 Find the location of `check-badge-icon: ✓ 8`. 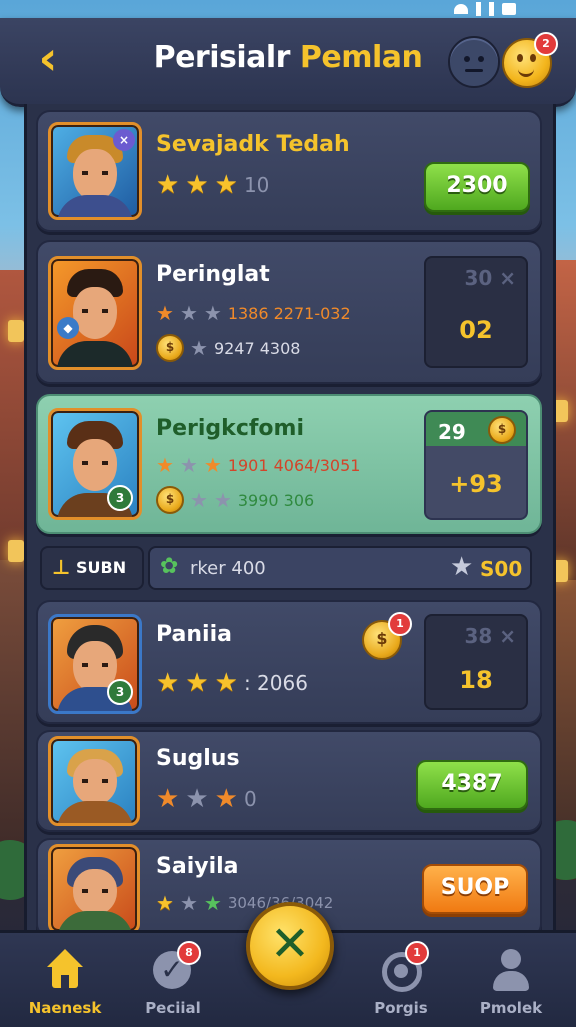

check-badge-icon: ✓ 8 is located at coordinates (176, 967).